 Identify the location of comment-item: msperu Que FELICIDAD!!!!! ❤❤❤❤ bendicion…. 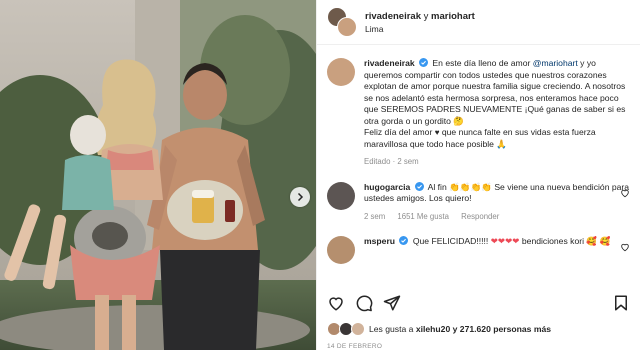
(478, 250).